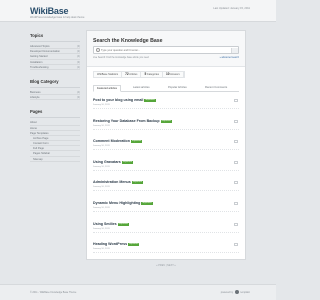 The height and width of the screenshot is (300, 320). I want to click on sidebar-item-label: Archive Page, so click(41, 138).